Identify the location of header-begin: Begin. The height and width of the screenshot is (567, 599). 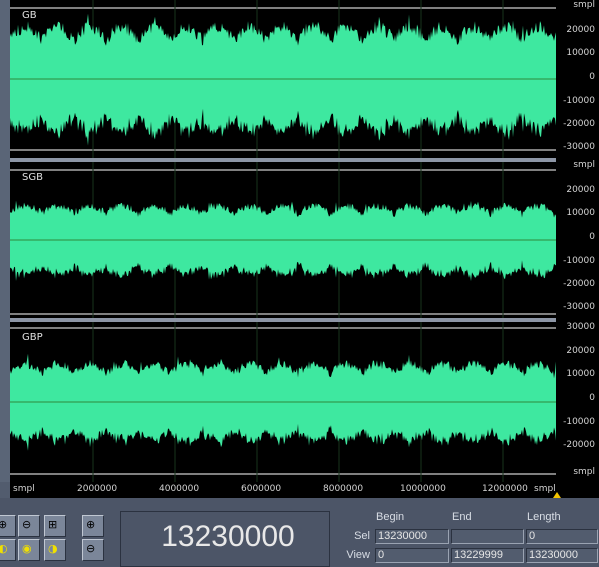
(390, 517).